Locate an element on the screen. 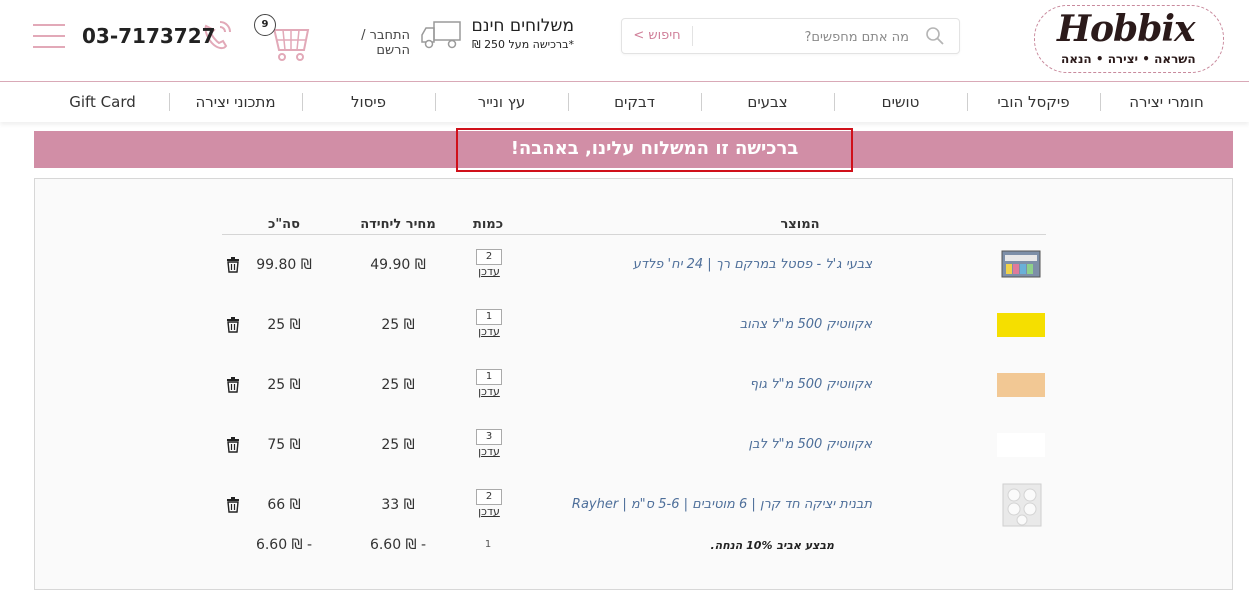 The height and width of the screenshot is (609, 1249). promo-quantity: 1 is located at coordinates (488, 544).